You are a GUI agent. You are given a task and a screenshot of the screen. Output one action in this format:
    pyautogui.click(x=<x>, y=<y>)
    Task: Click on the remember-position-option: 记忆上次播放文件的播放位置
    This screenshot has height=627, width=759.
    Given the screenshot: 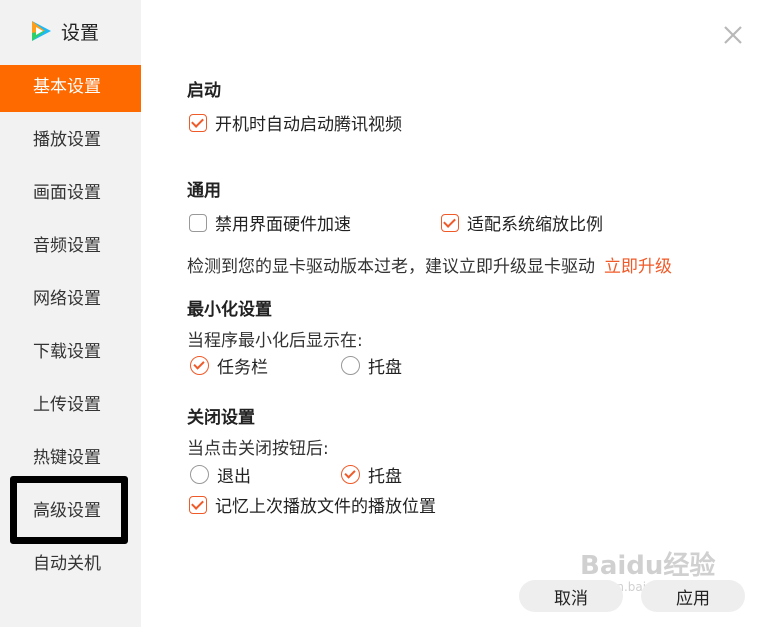 What is the action you would take?
    pyautogui.click(x=312, y=504)
    